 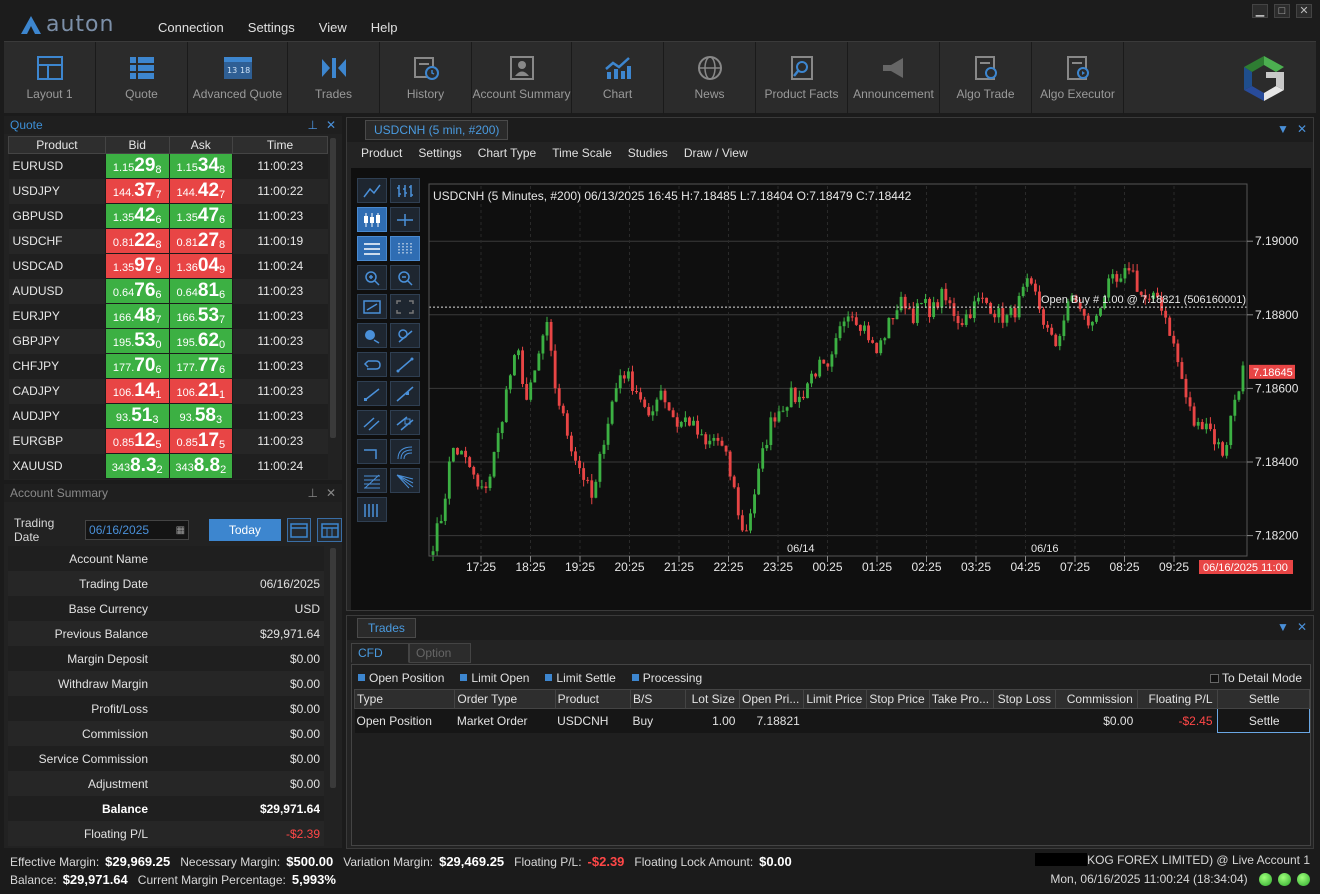 I want to click on bid-price-cell: 93.513, so click(x=137, y=416).